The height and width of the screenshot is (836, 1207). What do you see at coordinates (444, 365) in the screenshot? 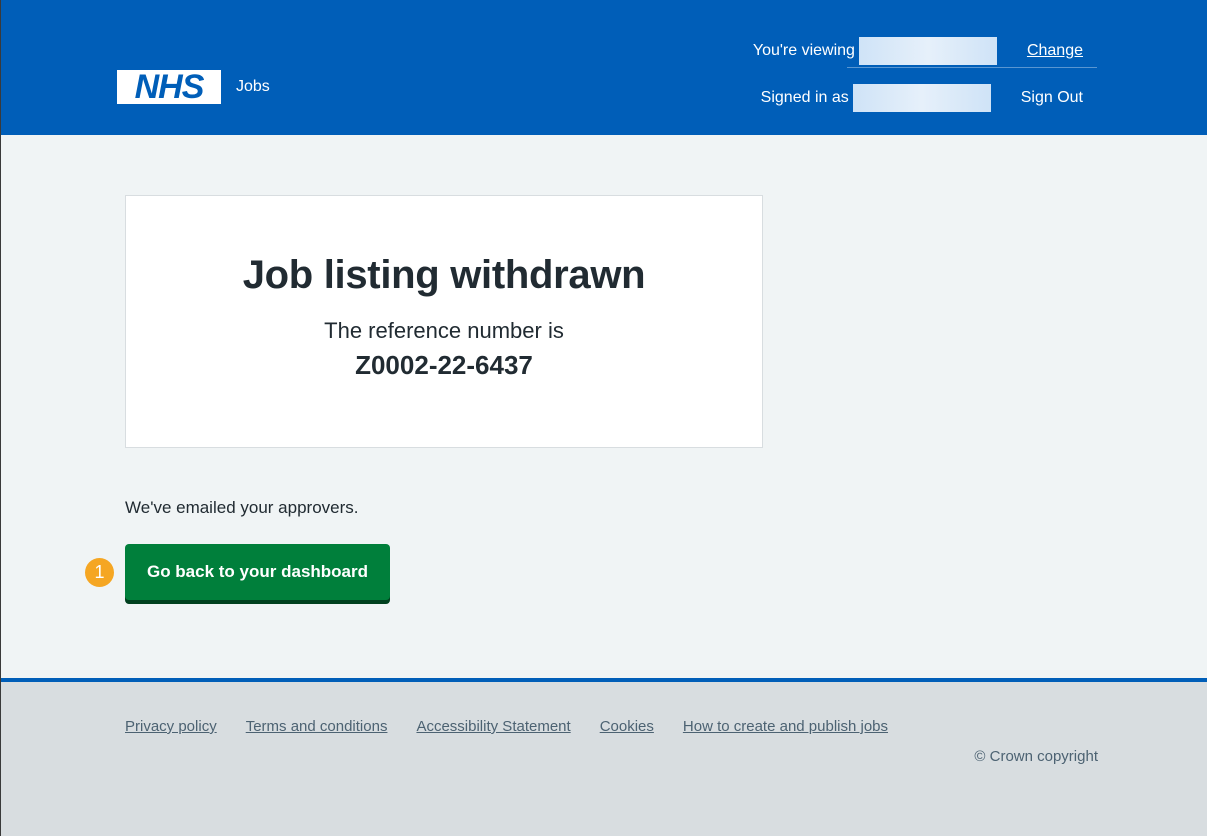
I see `reference-number: Z0002-22-6437` at bounding box center [444, 365].